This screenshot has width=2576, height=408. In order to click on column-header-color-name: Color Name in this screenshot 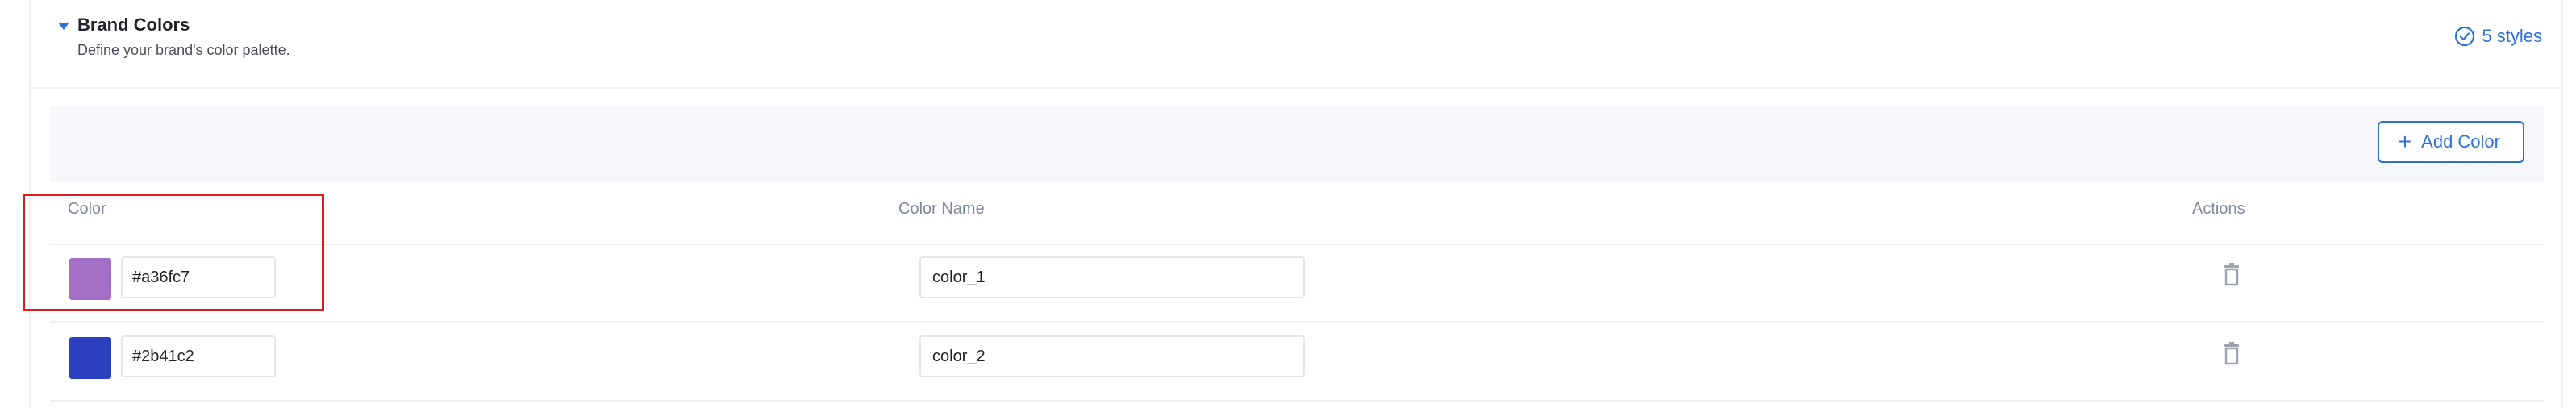, I will do `click(941, 209)`.